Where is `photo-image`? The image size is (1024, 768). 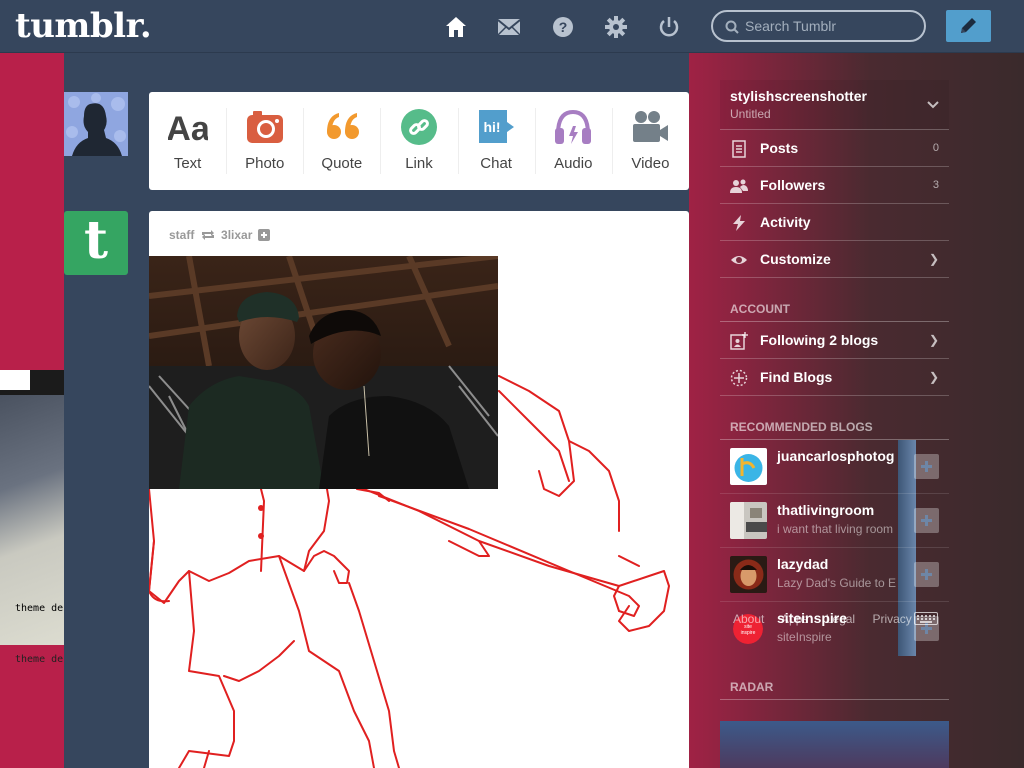 photo-image is located at coordinates (323, 372).